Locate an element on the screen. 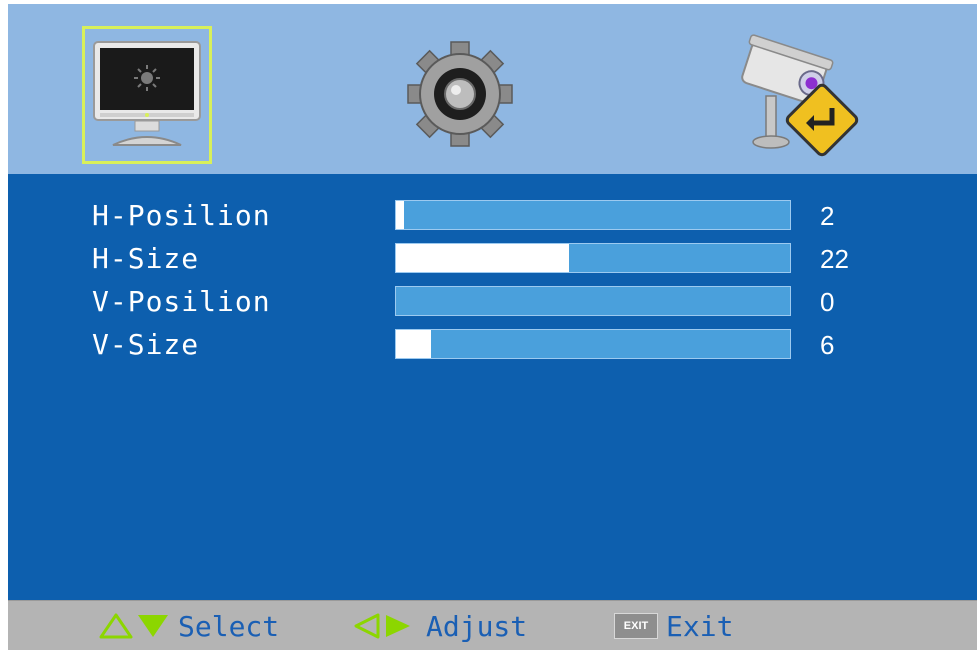  tab-setup is located at coordinates (465, 95).